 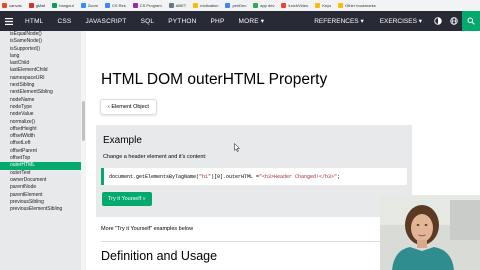 I want to click on bookmark-label: lunchVideo, so click(x=298, y=5).